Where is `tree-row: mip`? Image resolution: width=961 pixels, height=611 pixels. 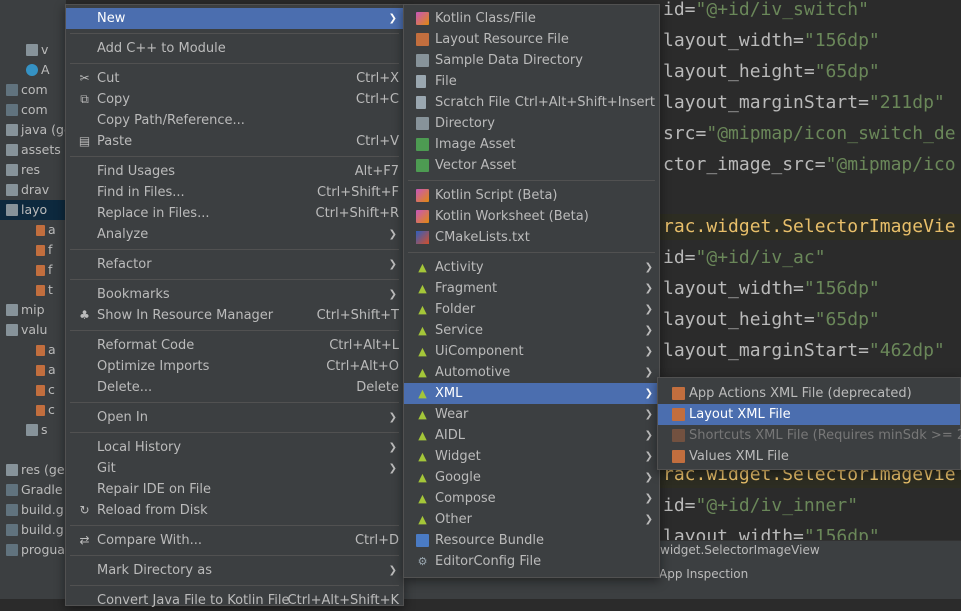
tree-row: mip is located at coordinates (22, 310).